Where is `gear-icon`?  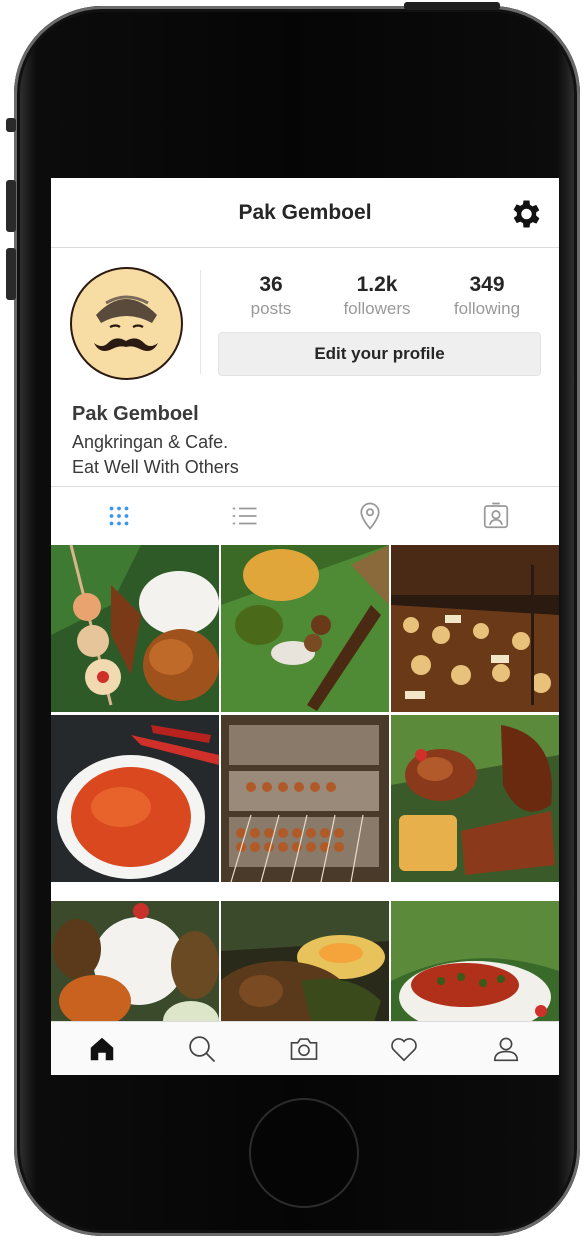 gear-icon is located at coordinates (525, 214).